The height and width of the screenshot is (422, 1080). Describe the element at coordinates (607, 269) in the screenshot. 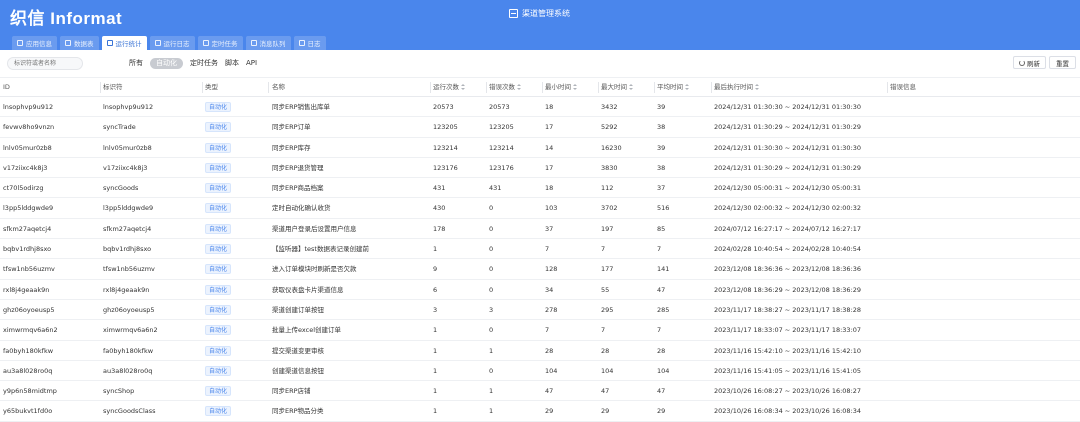

I see `cell-max: 177` at that location.